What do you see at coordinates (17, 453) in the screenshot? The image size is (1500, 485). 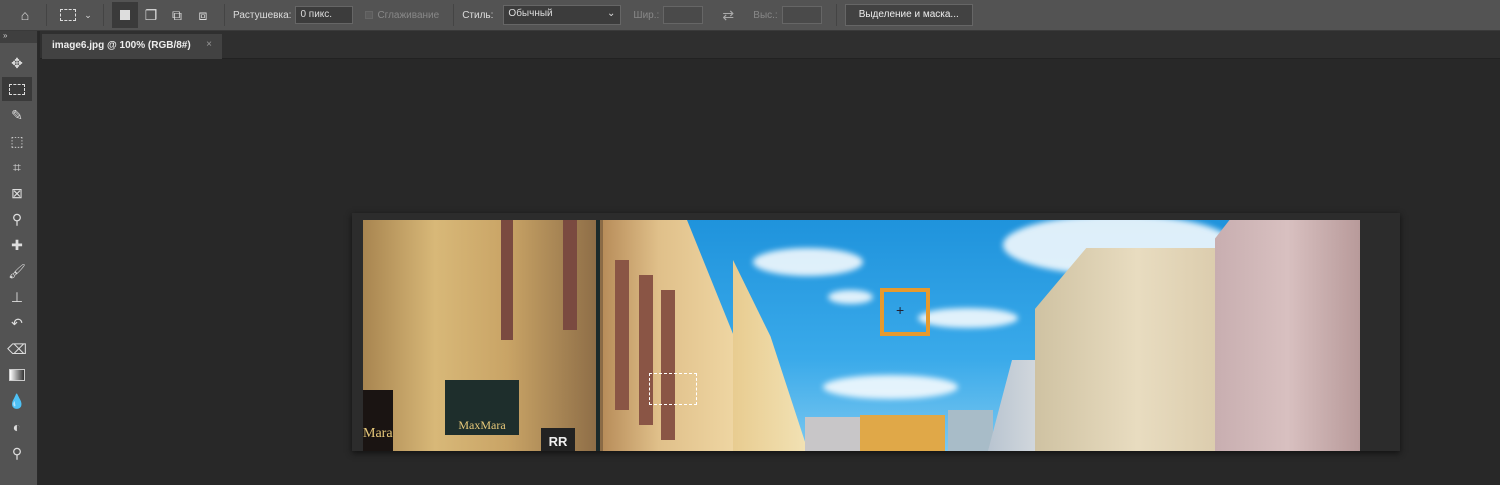 I see `pen-tool-icon: ⚲` at bounding box center [17, 453].